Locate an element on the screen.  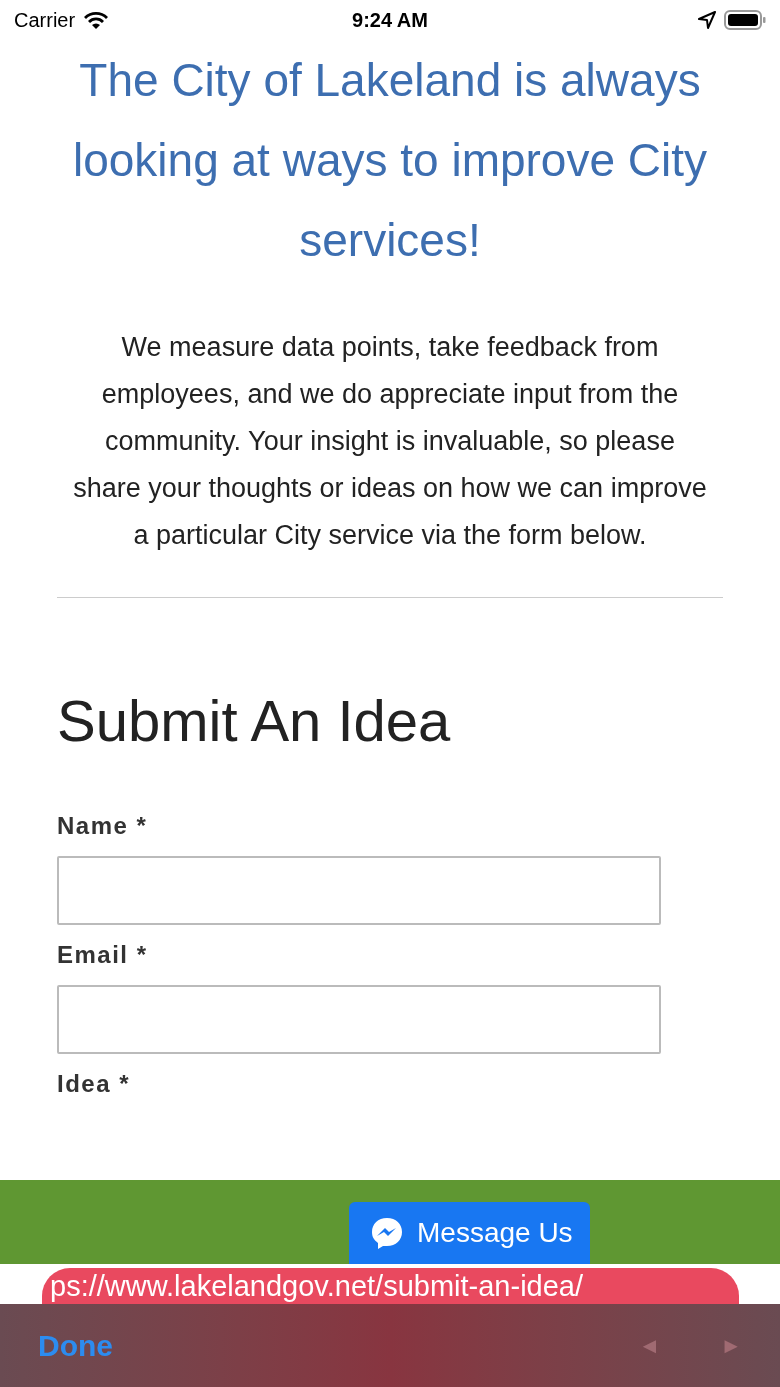
message-us-button: Message Us is located at coordinates (469, 1233).